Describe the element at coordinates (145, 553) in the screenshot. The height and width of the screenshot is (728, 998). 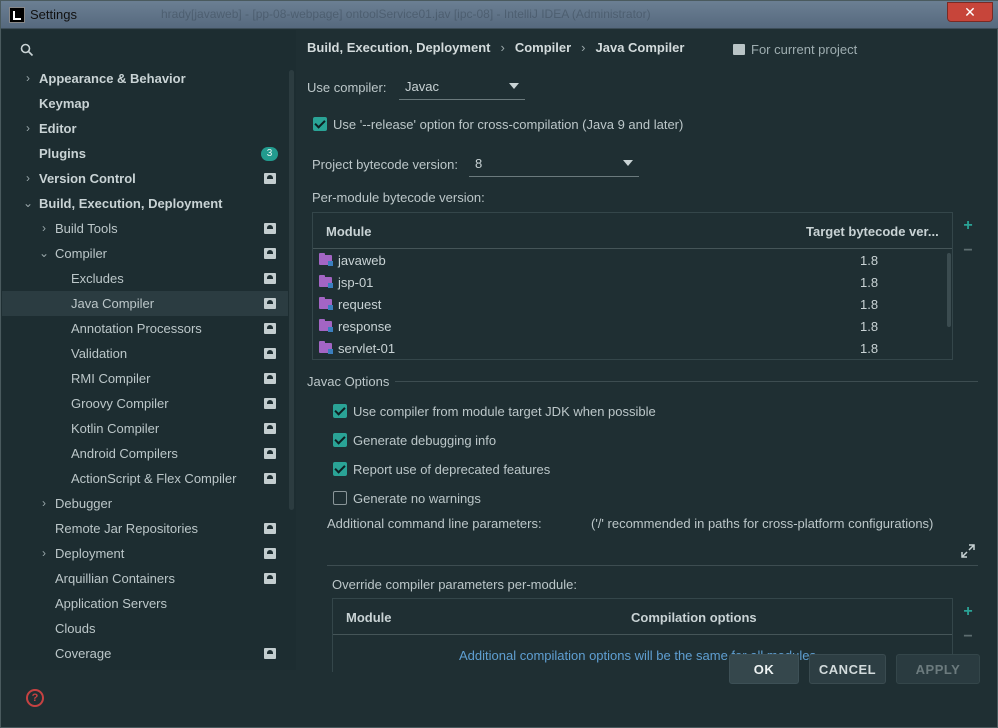
I see `sidebar-item-deployment: › Deployment` at that location.